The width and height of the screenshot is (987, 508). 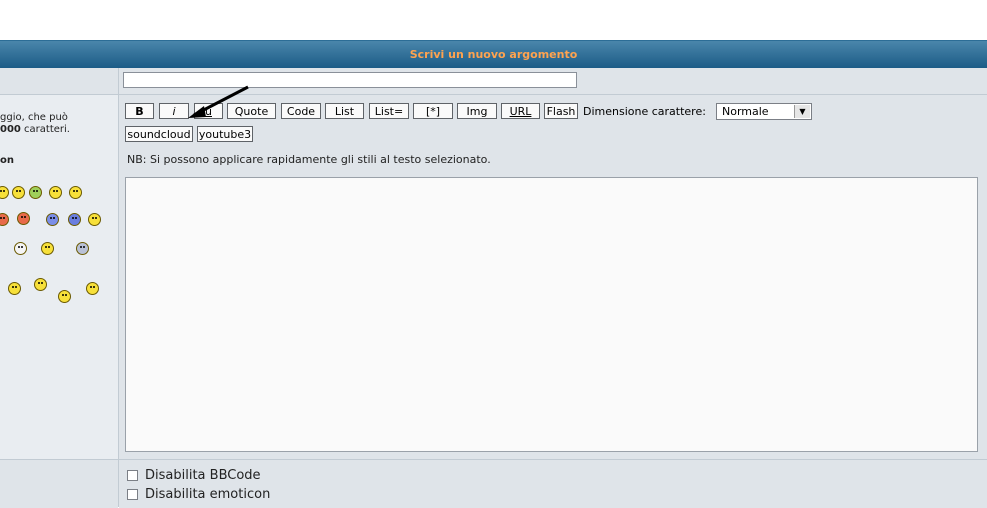 I want to click on blue-smiley-icon, so click(x=74, y=219).